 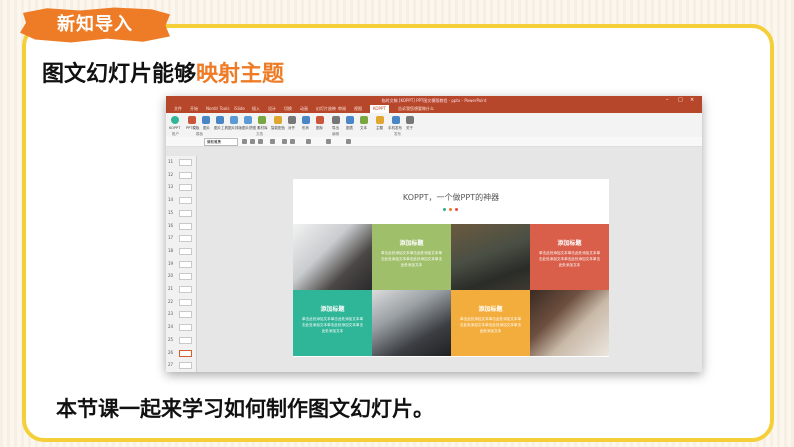 What do you see at coordinates (260, 141) in the screenshot?
I see `underline-icon` at bounding box center [260, 141].